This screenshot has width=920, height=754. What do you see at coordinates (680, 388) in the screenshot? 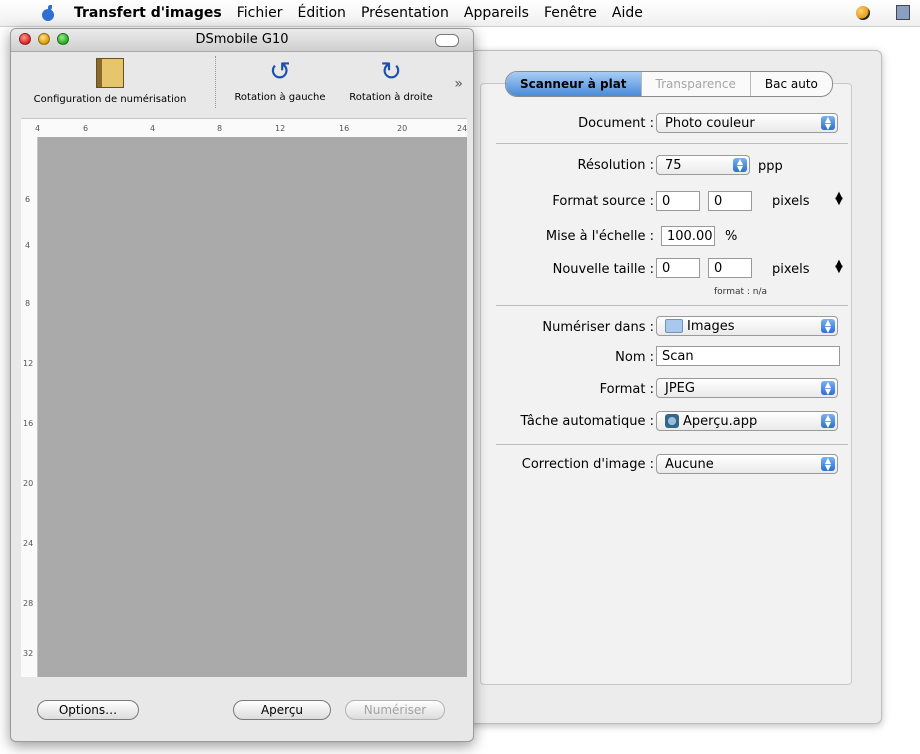
I see `format-value: JPEG` at bounding box center [680, 388].